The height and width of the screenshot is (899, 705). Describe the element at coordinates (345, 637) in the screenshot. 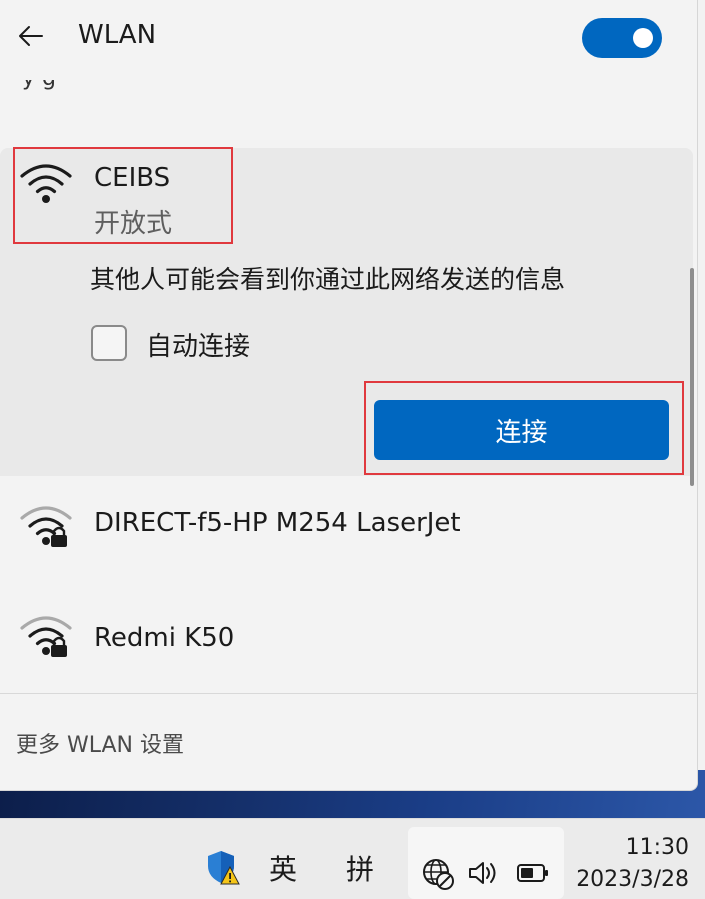

I see `network-item: Redmi K50` at that location.